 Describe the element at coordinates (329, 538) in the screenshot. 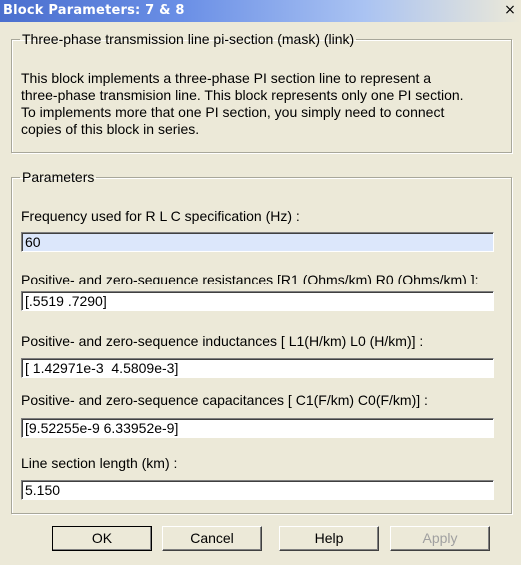

I see `help-button: Help` at that location.